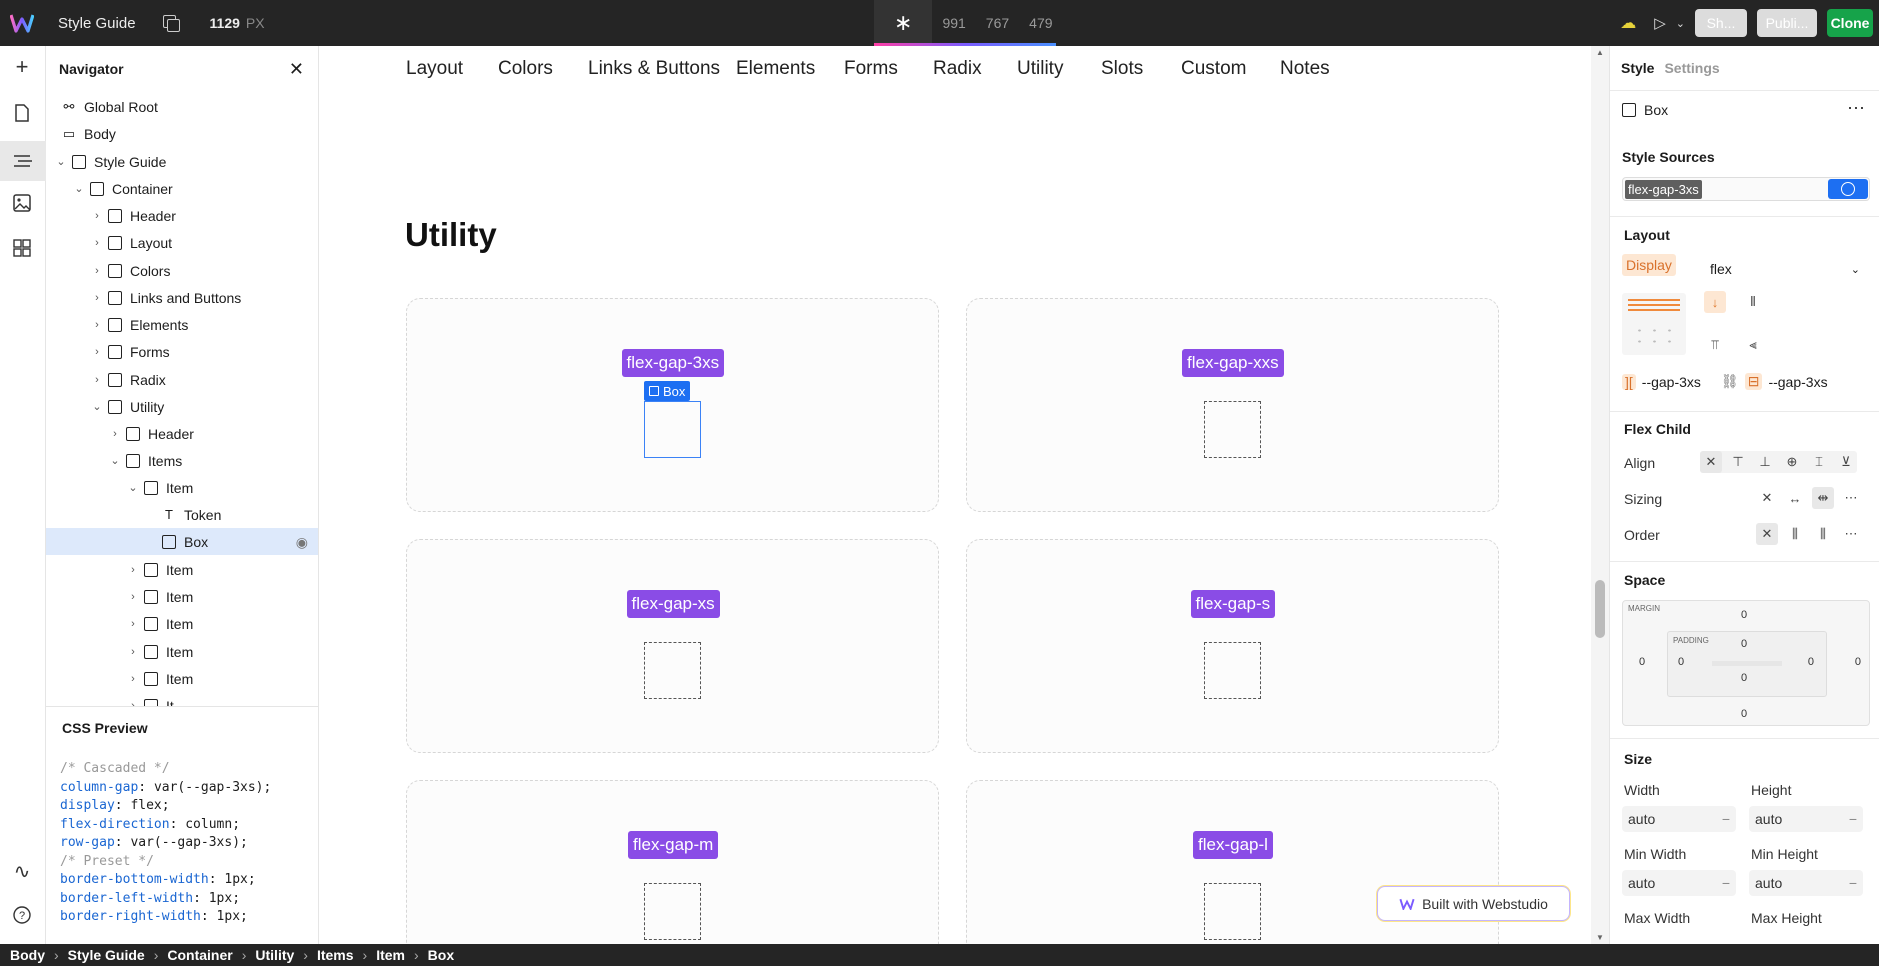 The width and height of the screenshot is (1879, 966). Describe the element at coordinates (672, 429) in the screenshot. I see `selected-box` at that location.